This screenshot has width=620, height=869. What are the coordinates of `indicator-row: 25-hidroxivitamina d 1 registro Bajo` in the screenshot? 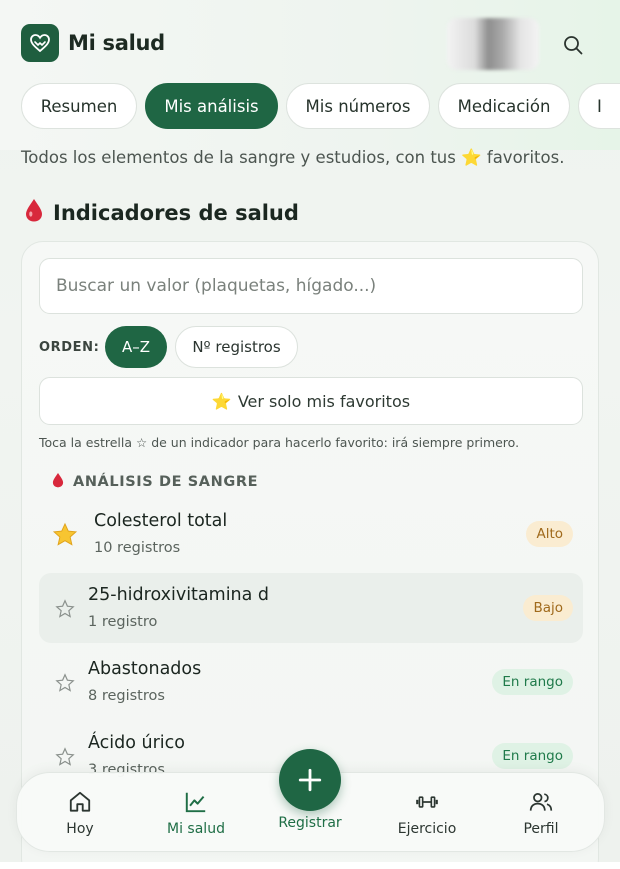 It's located at (311, 608).